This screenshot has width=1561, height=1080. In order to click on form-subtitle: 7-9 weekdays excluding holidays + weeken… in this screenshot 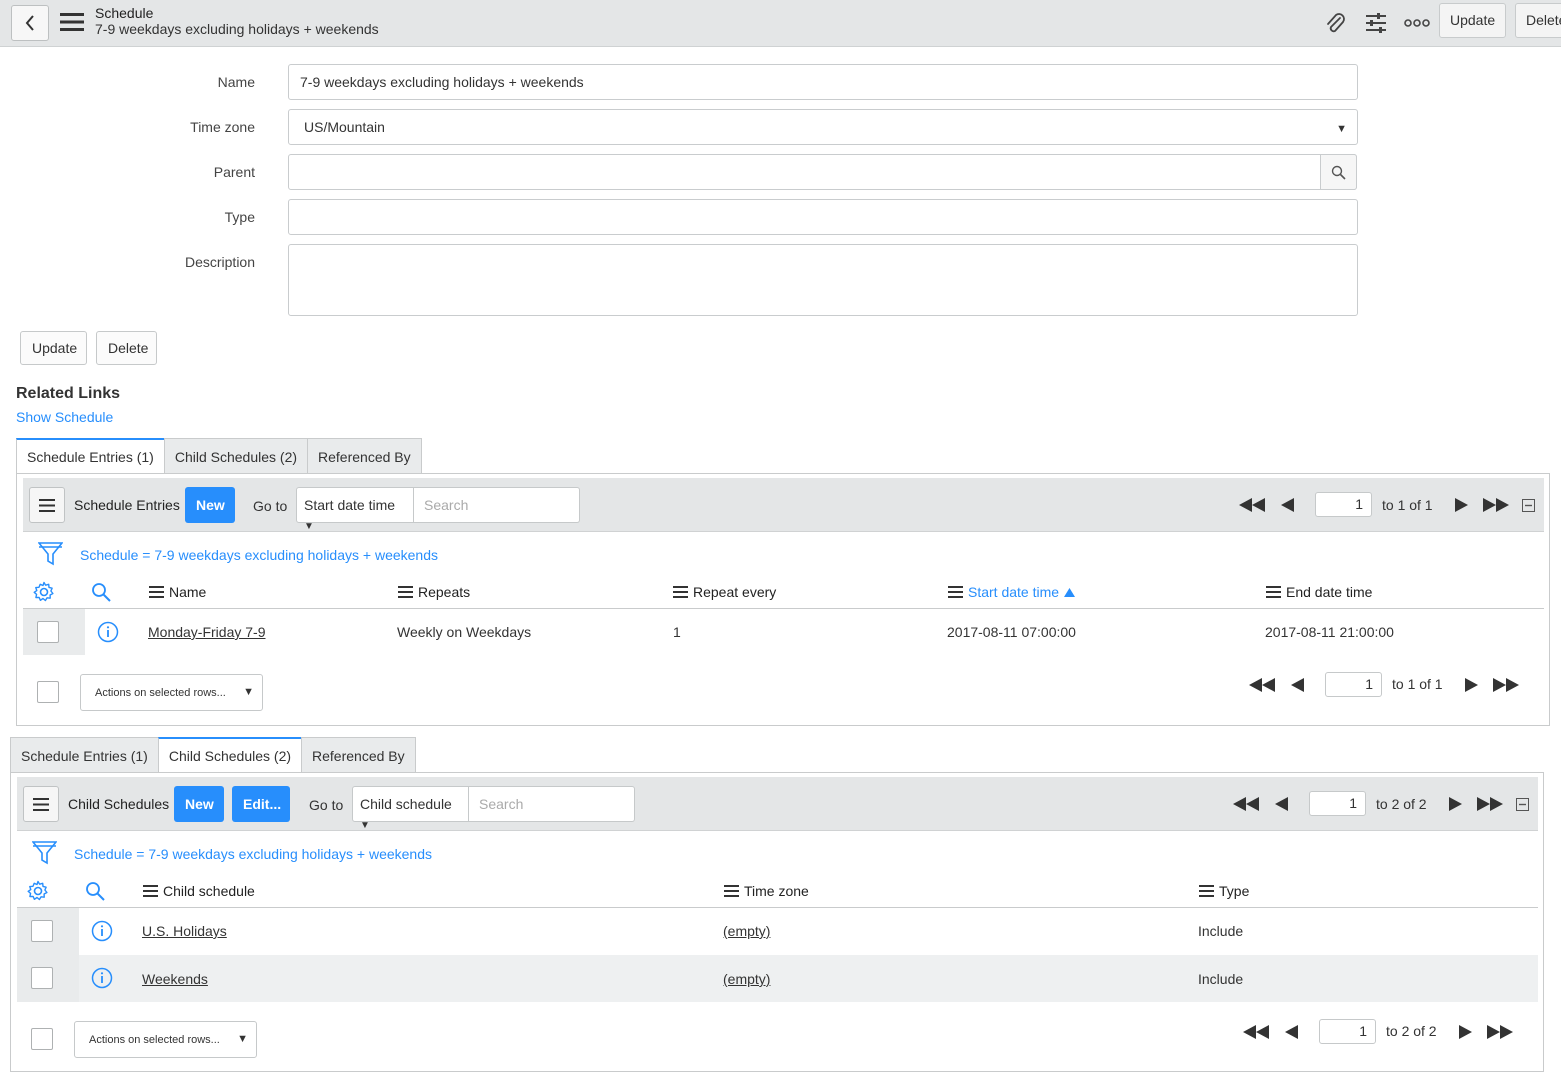, I will do `click(237, 29)`.